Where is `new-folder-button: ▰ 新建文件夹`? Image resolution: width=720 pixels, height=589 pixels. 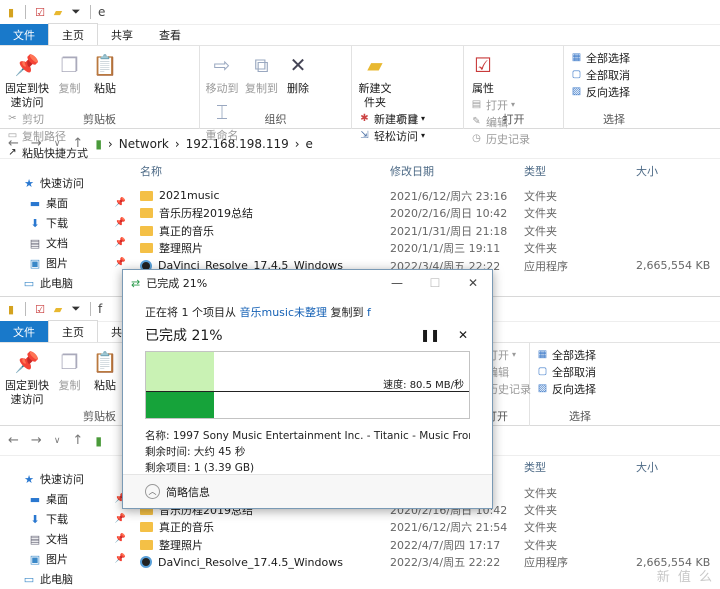 new-folder-button: ▰ 新建文件夹 is located at coordinates (375, 79).